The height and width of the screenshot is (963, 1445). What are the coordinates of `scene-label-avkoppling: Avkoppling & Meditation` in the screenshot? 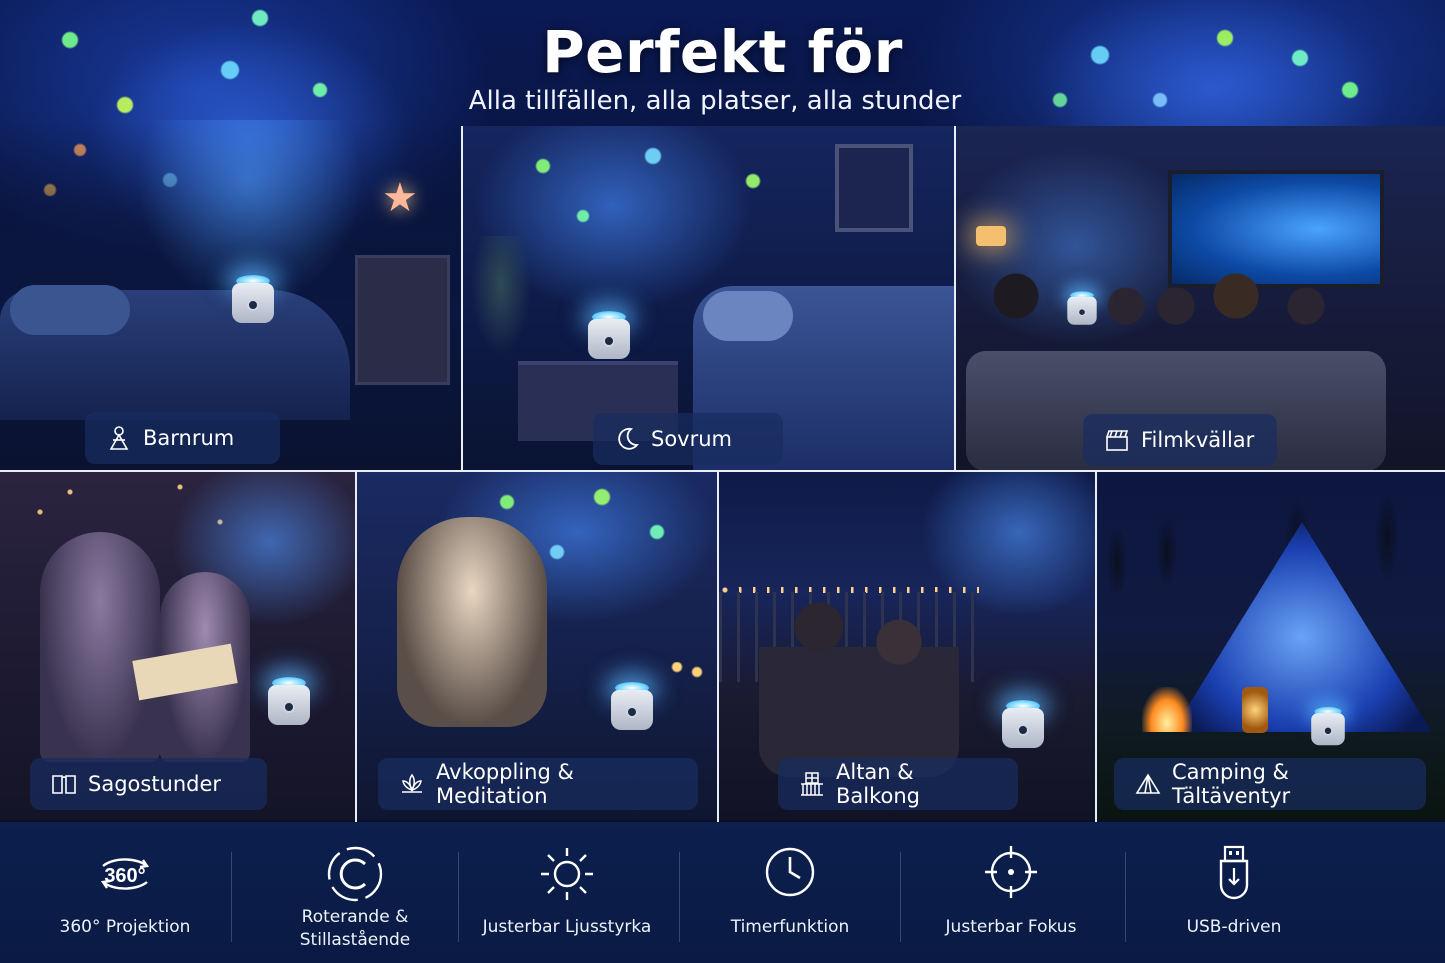 It's located at (538, 784).